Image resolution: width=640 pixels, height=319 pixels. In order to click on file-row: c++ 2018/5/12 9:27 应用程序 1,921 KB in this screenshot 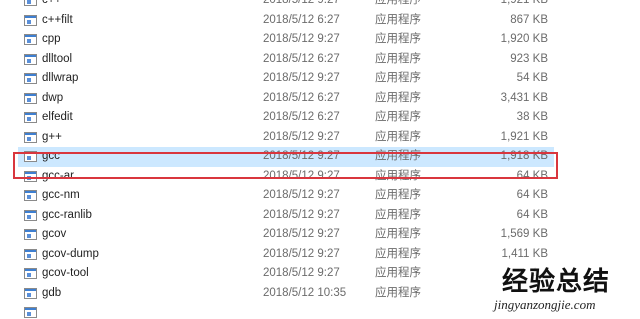, I will do `click(320, 5)`.